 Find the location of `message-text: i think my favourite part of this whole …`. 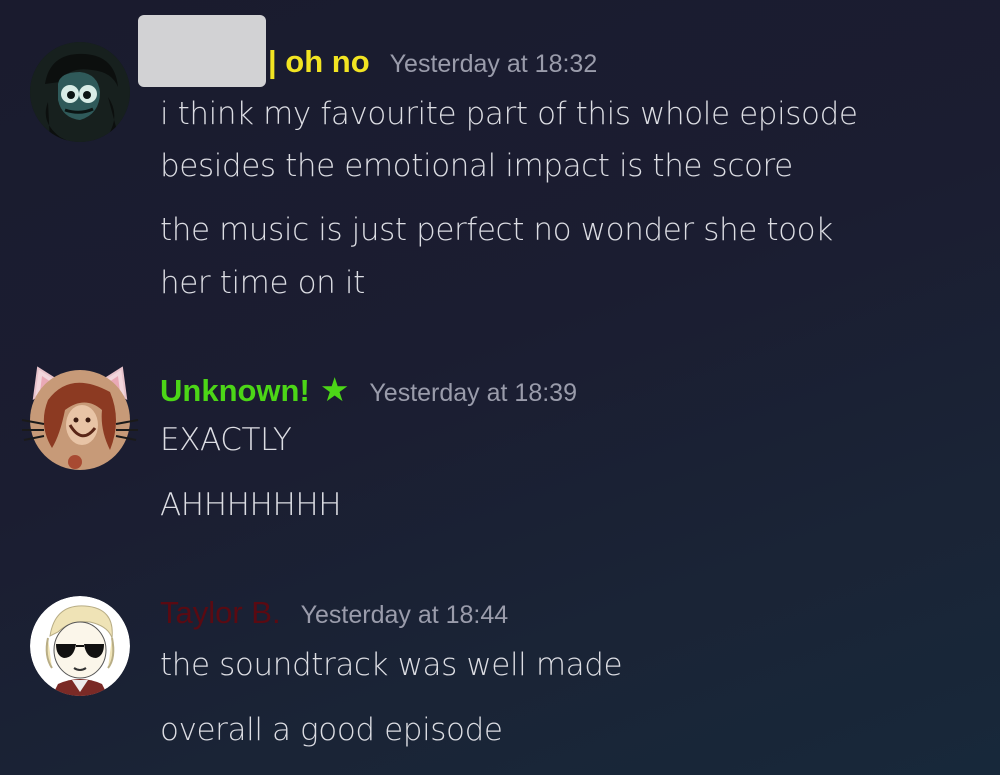

message-text: i think my favourite part of this whole … is located at coordinates (509, 114).